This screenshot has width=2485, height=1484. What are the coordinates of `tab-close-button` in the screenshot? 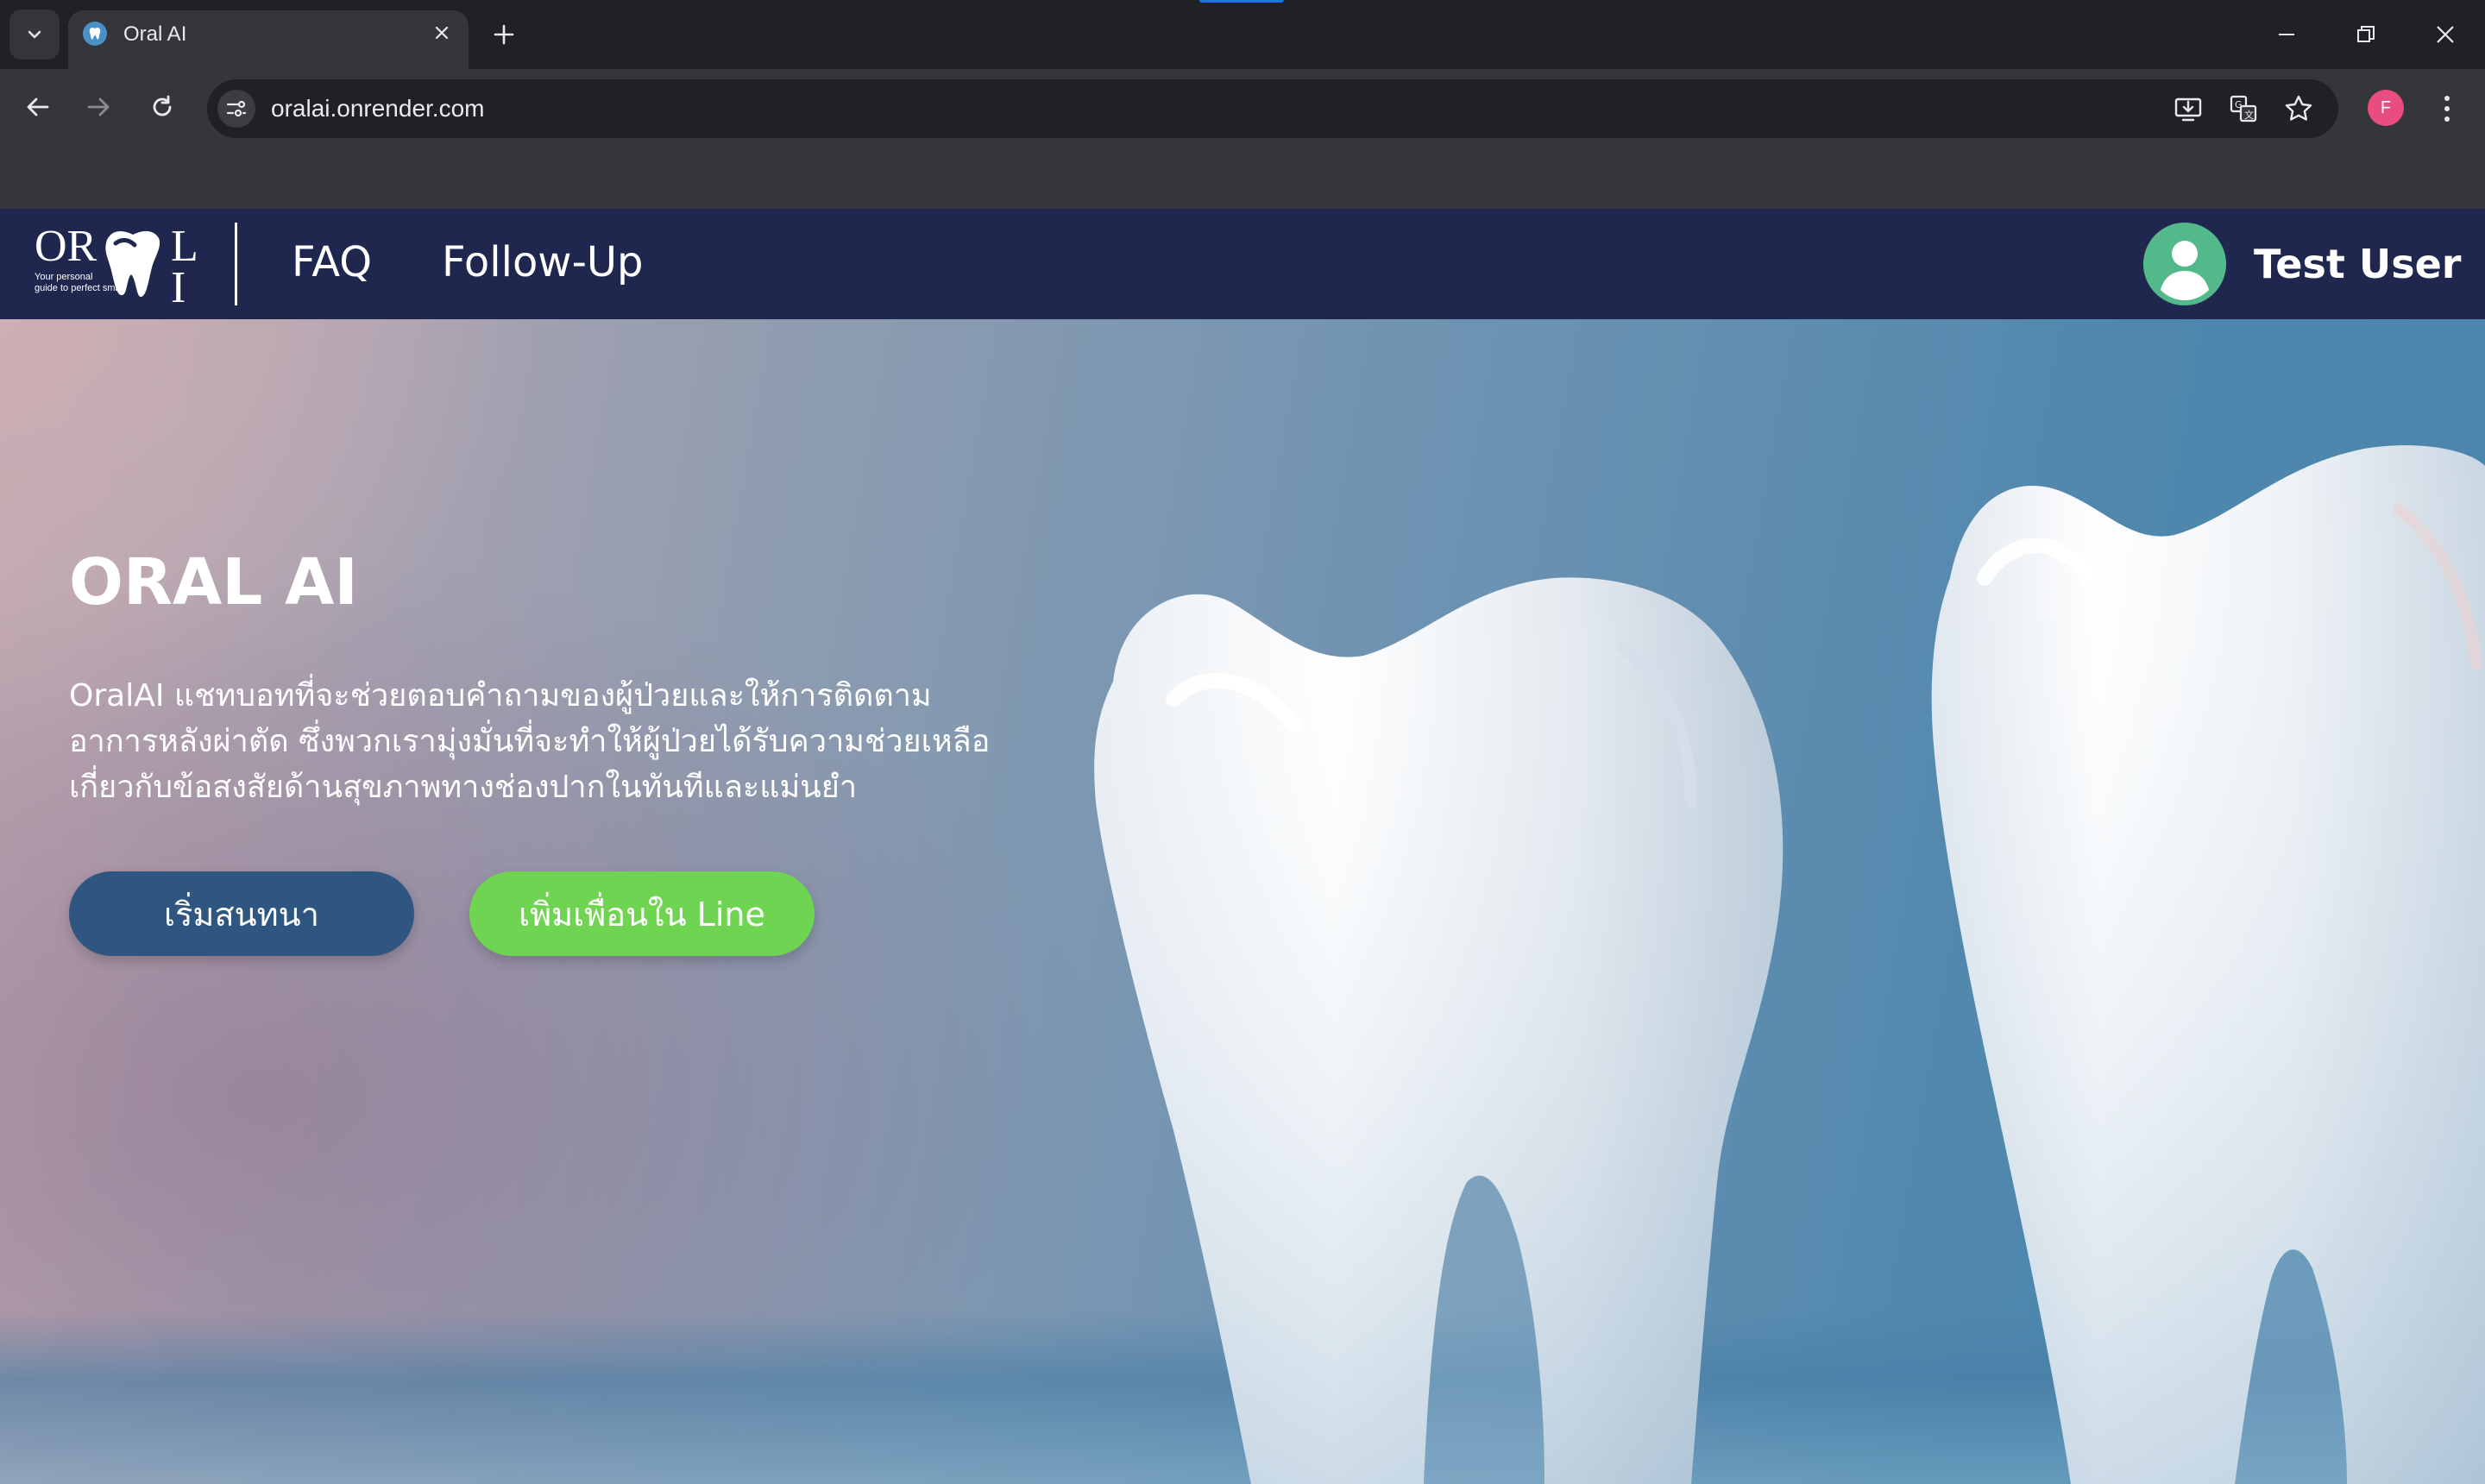 It's located at (442, 33).